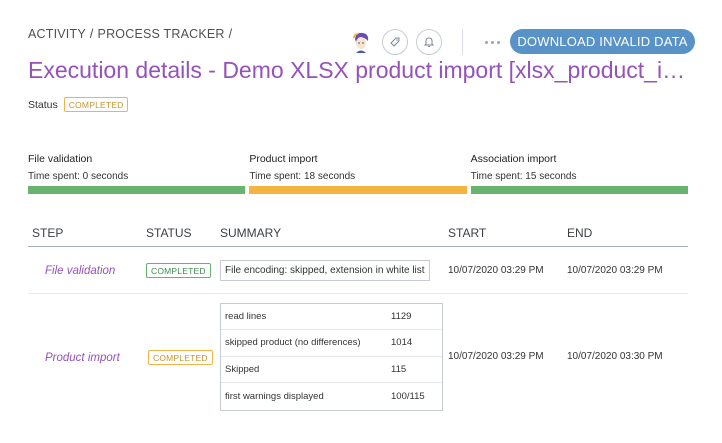  Describe the element at coordinates (615, 356) in the screenshot. I see `row-end: 10/07/2020 03:30 PM` at that location.